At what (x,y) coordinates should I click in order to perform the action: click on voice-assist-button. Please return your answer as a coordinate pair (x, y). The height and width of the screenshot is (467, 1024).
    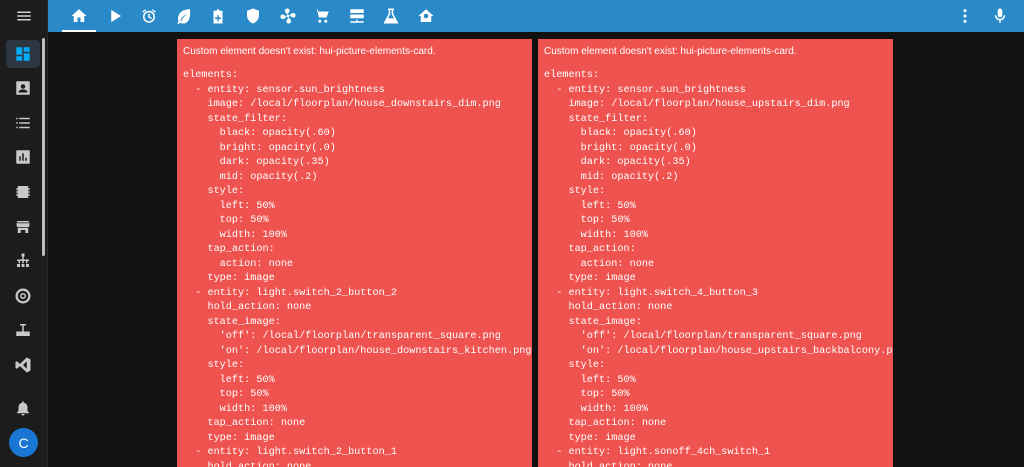
    Looking at the image, I should click on (1000, 16).